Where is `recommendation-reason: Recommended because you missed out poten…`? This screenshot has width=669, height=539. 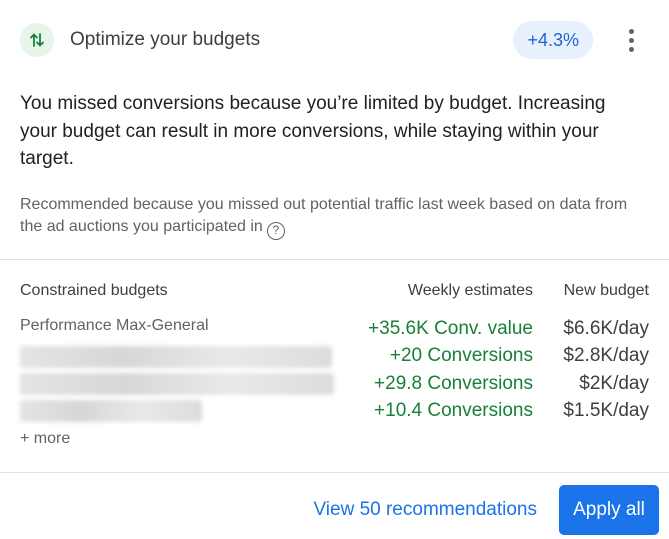 recommendation-reason: Recommended because you missed out poten… is located at coordinates (335, 217).